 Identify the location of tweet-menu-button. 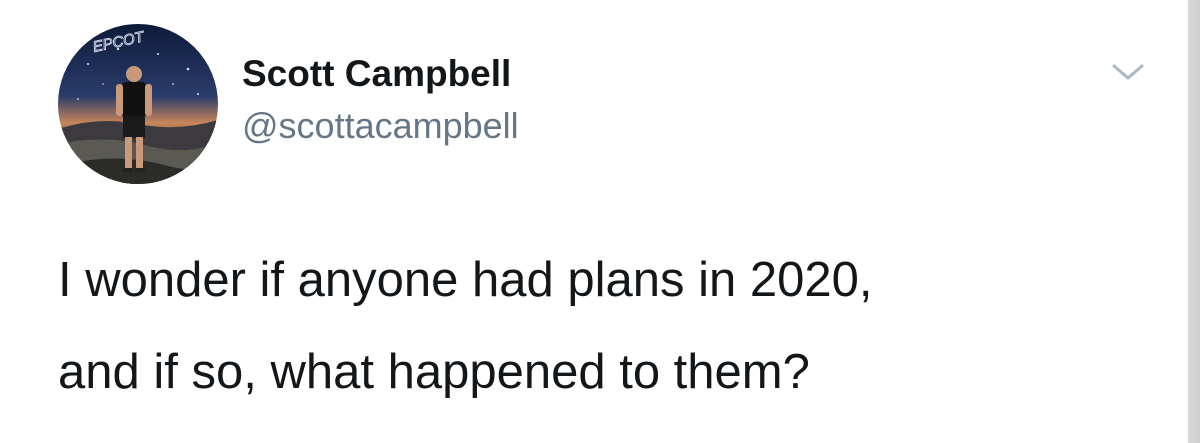
(1128, 72).